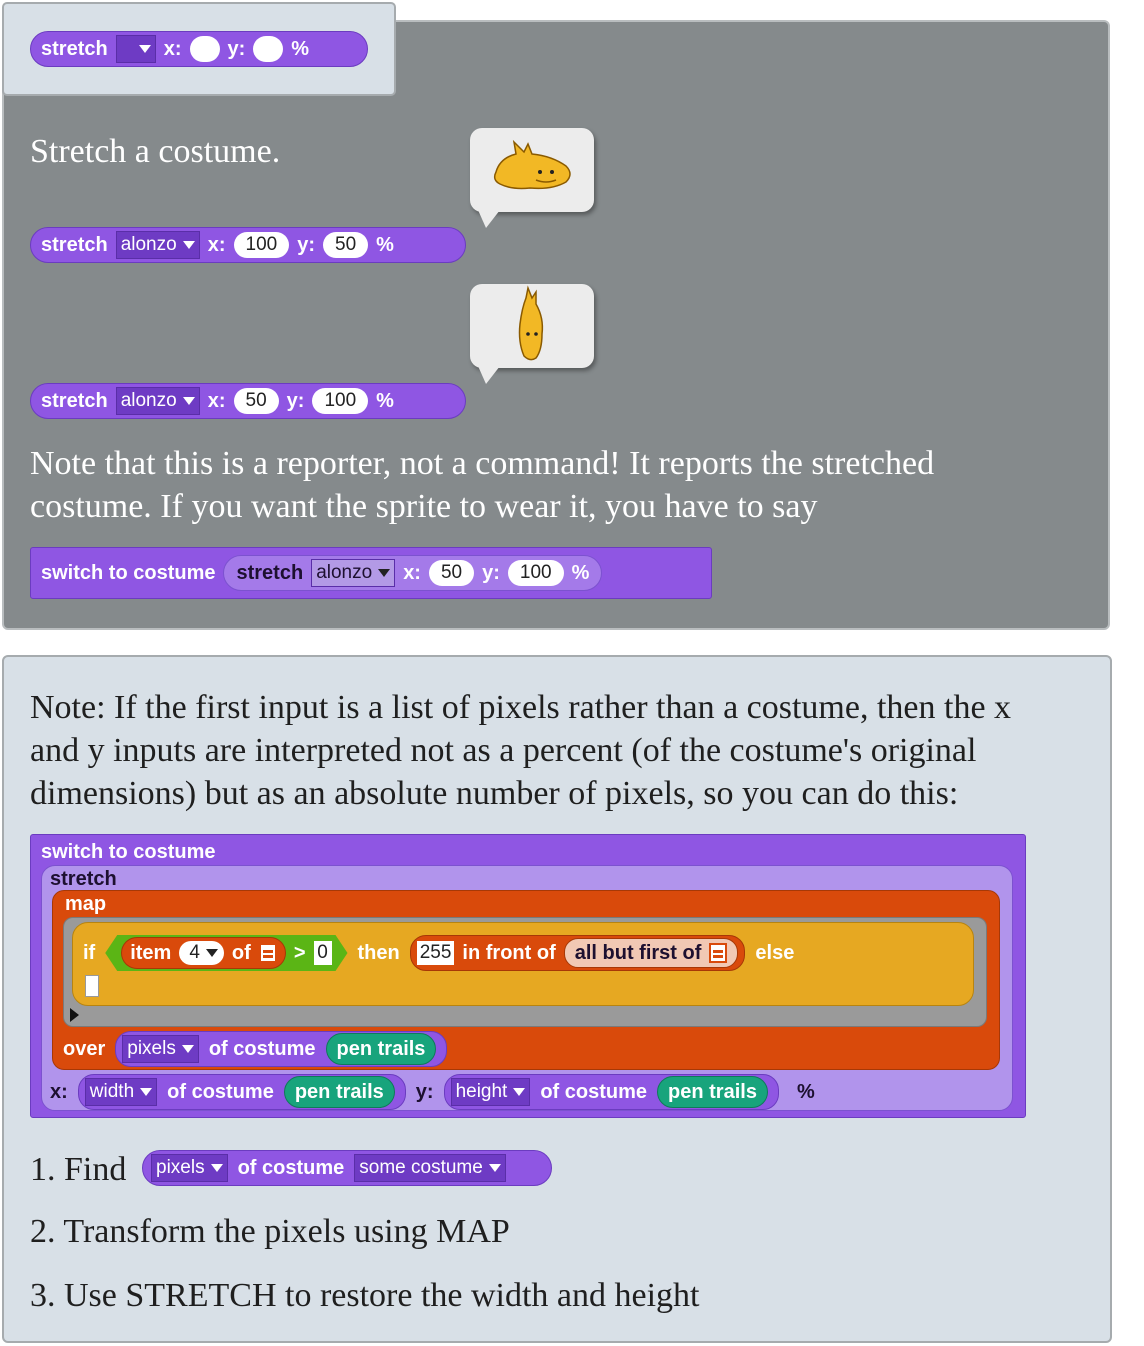 This screenshot has height=1346, width=1144. Describe the element at coordinates (84, 1048) in the screenshot. I see `over-label: over` at that location.